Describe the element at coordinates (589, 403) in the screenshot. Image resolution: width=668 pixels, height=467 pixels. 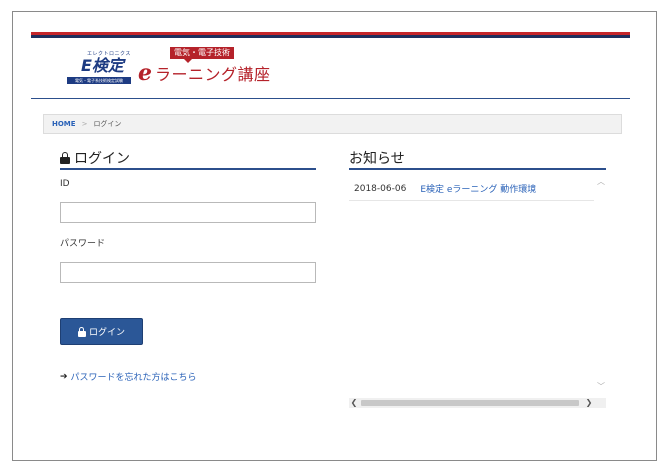
I see `scroll-right-icon: ❯` at that location.